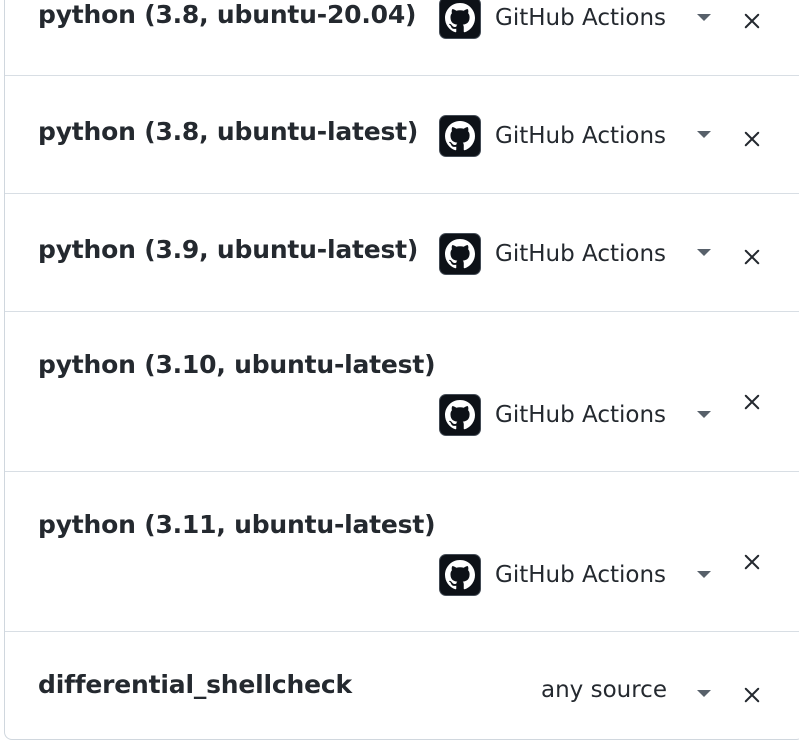 The height and width of the screenshot is (747, 799). I want to click on source-selector: any source, so click(604, 690).